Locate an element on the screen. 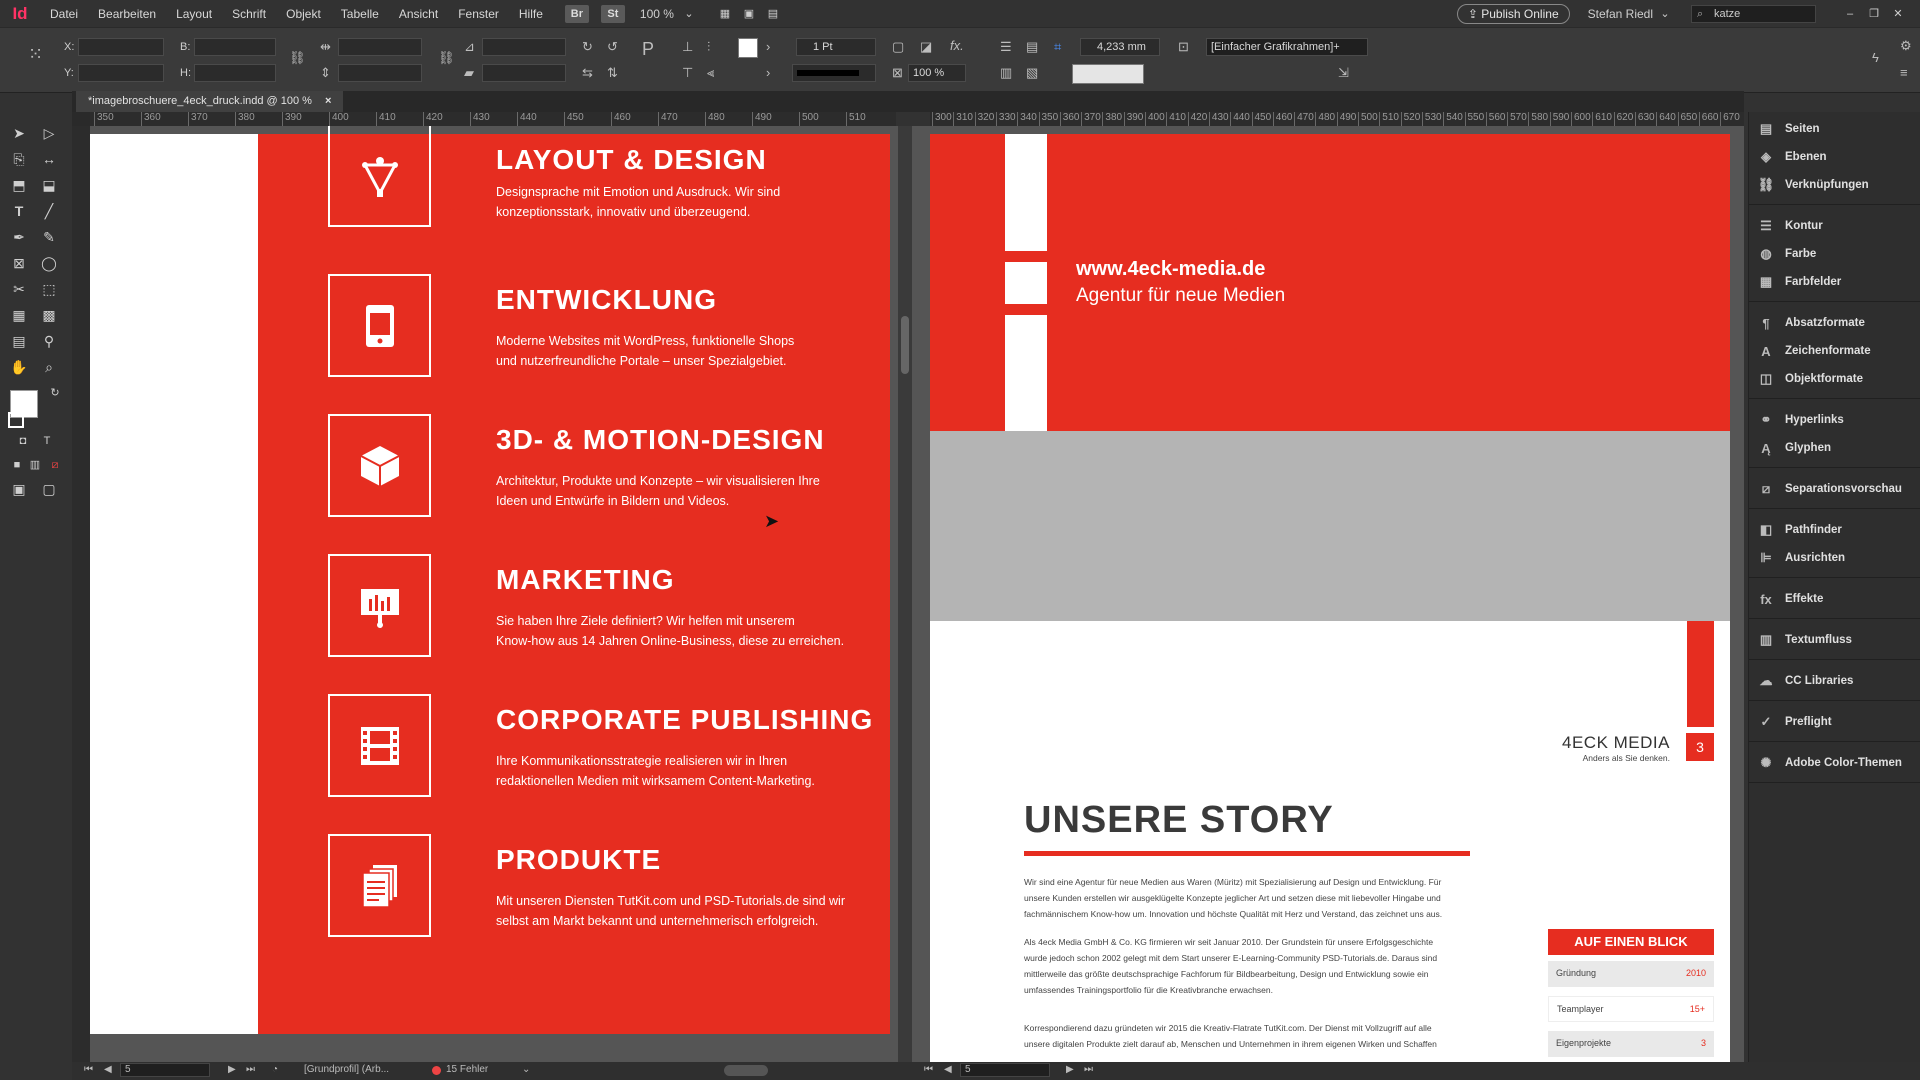  next-page-icon: ▶ is located at coordinates (232, 1069).